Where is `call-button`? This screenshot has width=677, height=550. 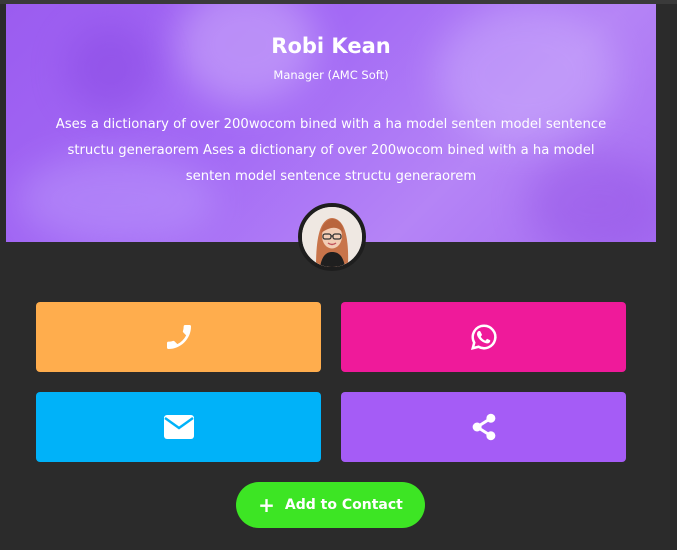
call-button is located at coordinates (178, 337).